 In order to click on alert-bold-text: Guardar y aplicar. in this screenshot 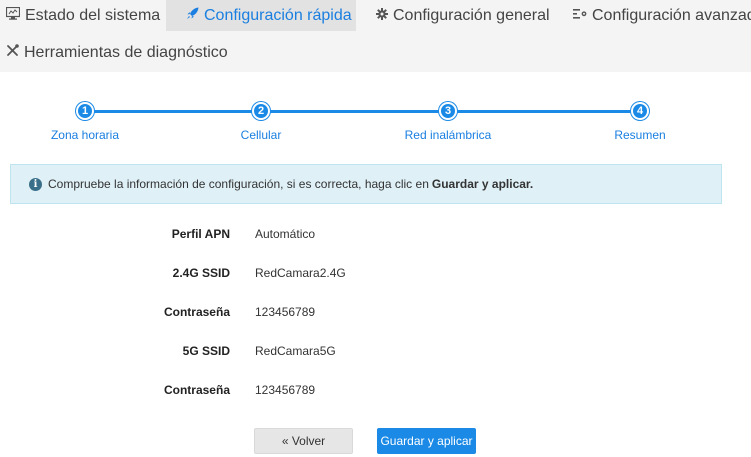, I will do `click(482, 184)`.